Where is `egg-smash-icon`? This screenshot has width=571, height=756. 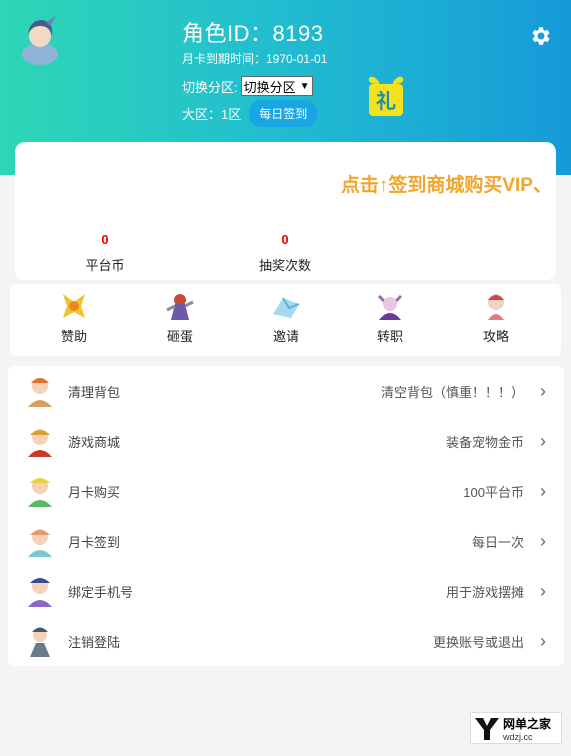
egg-smash-icon is located at coordinates (180, 307).